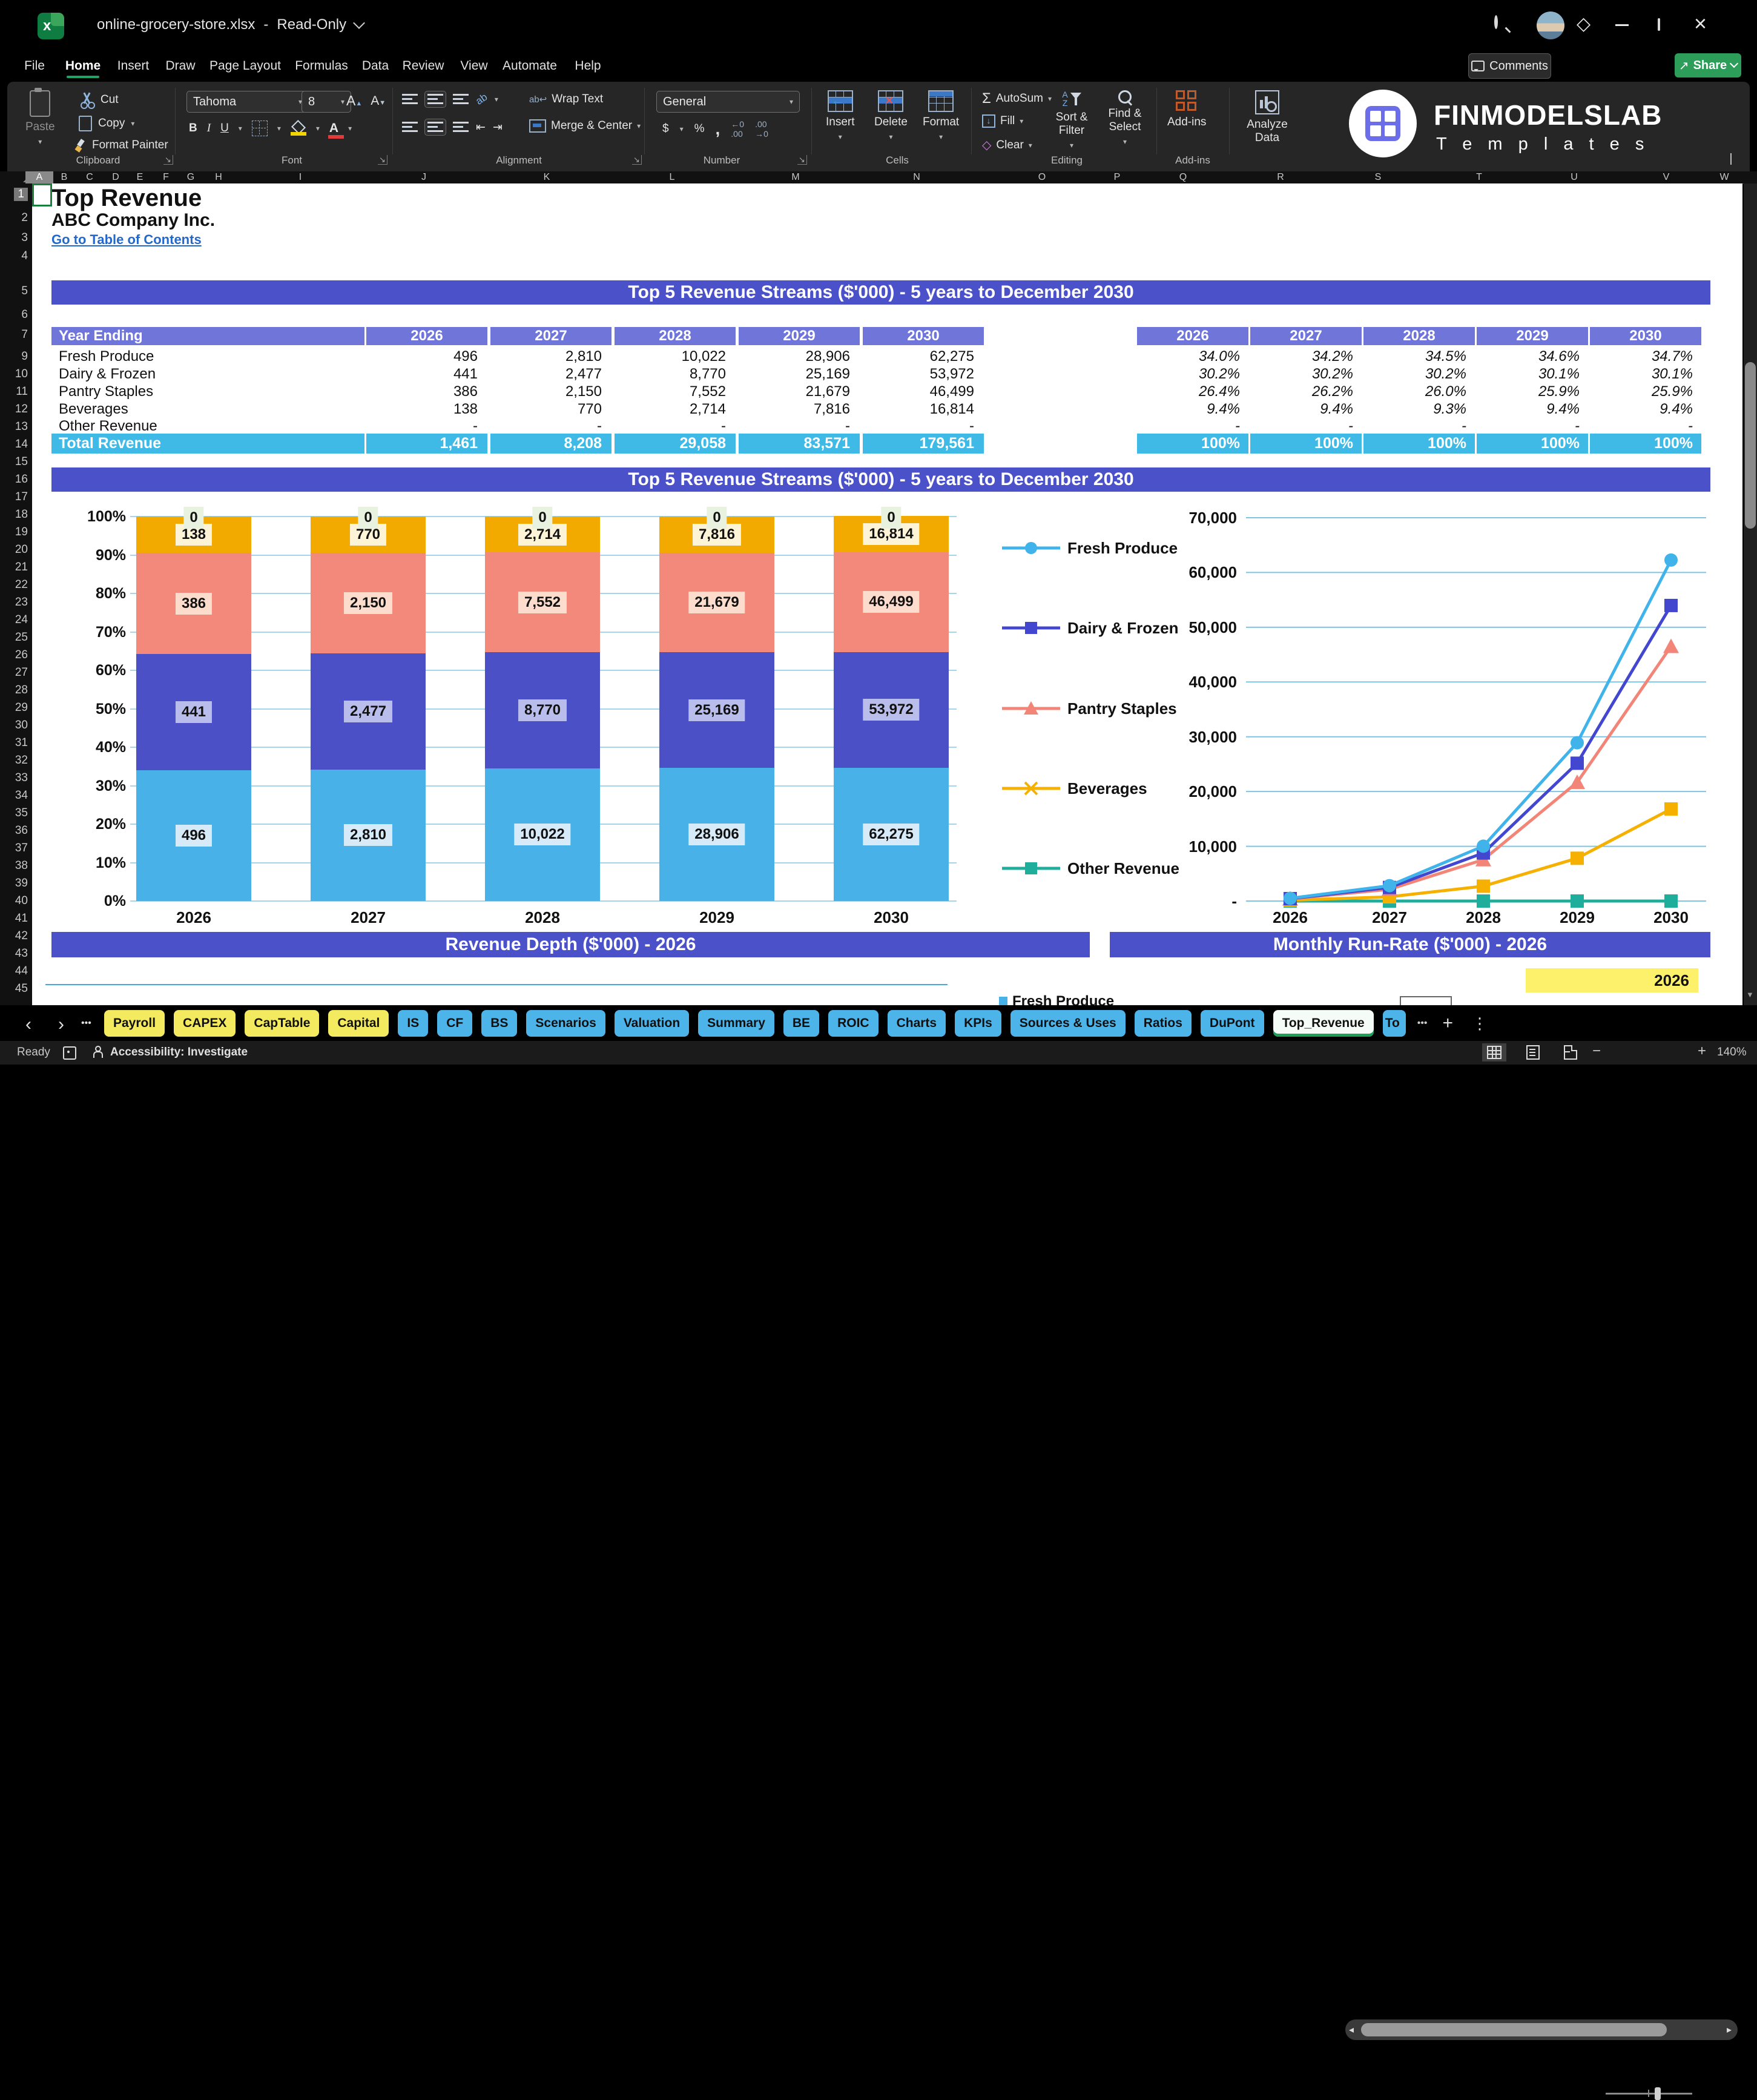  I want to click on close-icon: ×, so click(1700, 23).